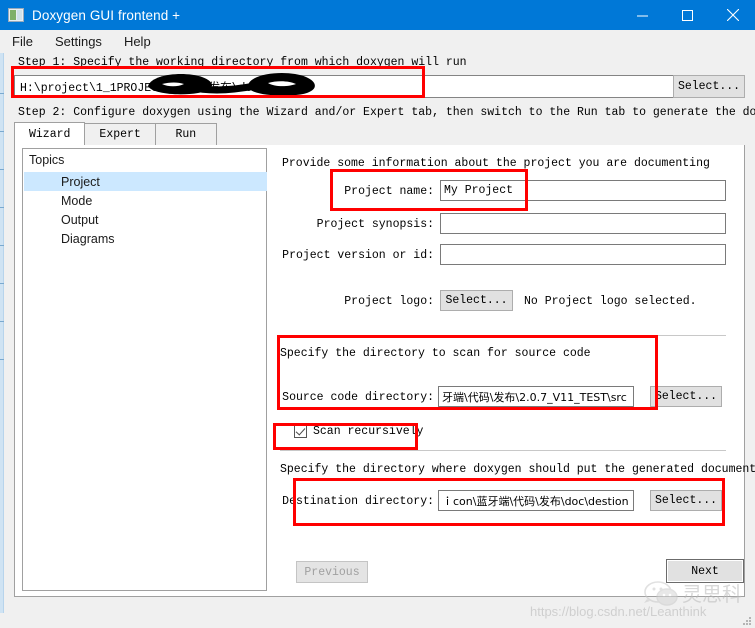 The width and height of the screenshot is (755, 628). I want to click on working-directory-input: H:\project\1_1PROJECT\​ 代码\发布\doc, so click(345, 86).